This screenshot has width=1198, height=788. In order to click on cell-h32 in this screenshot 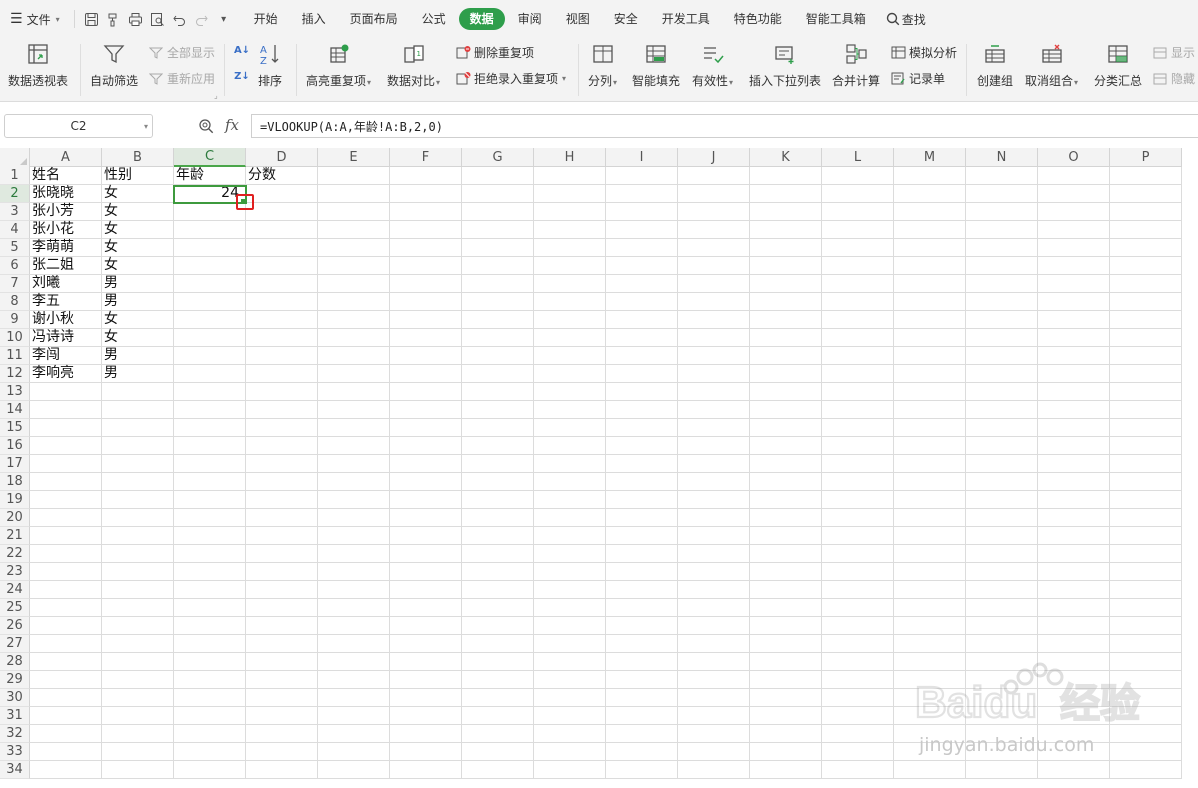, I will do `click(570, 734)`.